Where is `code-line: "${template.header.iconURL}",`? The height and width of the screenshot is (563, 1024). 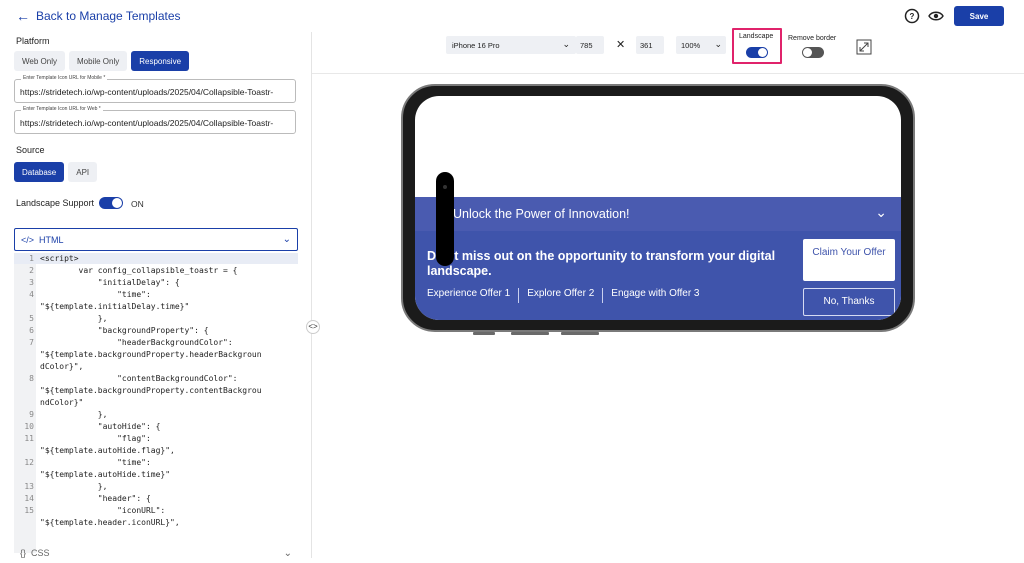 code-line: "${template.header.iconURL}", is located at coordinates (156, 522).